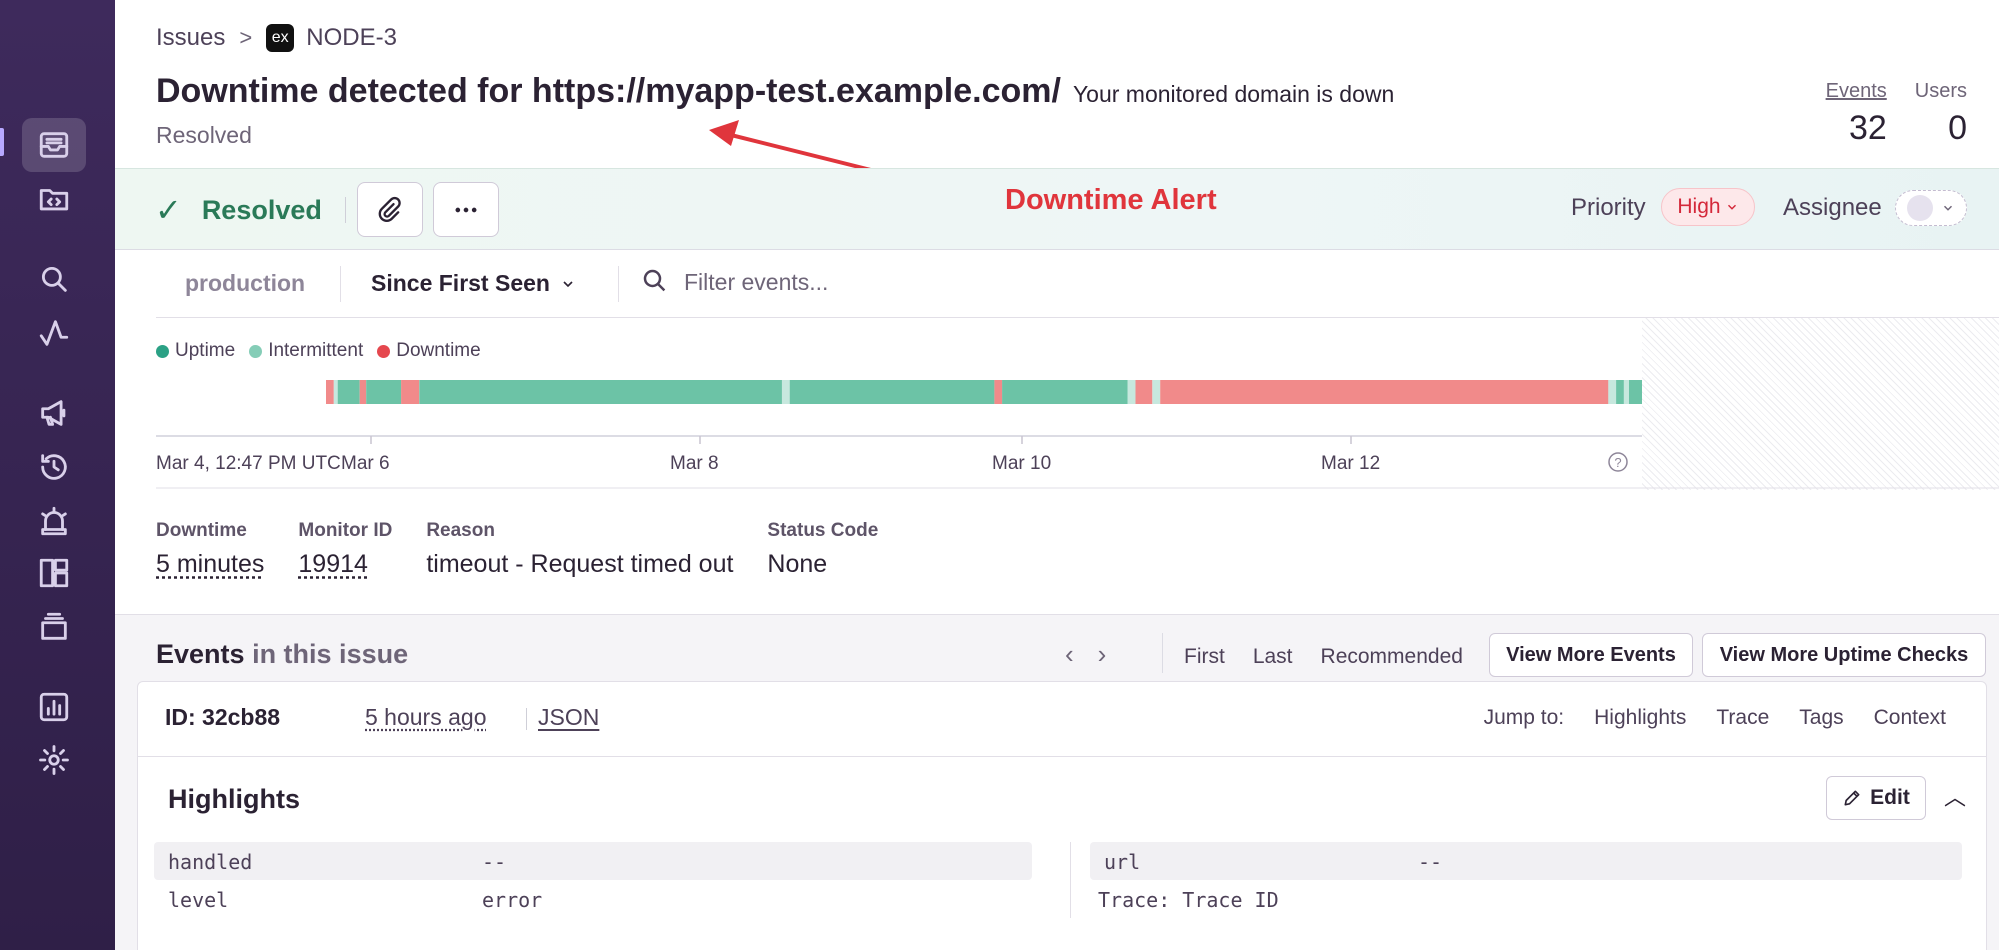 Image resolution: width=1999 pixels, height=950 pixels. What do you see at coordinates (1102, 654) in the screenshot?
I see `next-event-icon: ›` at bounding box center [1102, 654].